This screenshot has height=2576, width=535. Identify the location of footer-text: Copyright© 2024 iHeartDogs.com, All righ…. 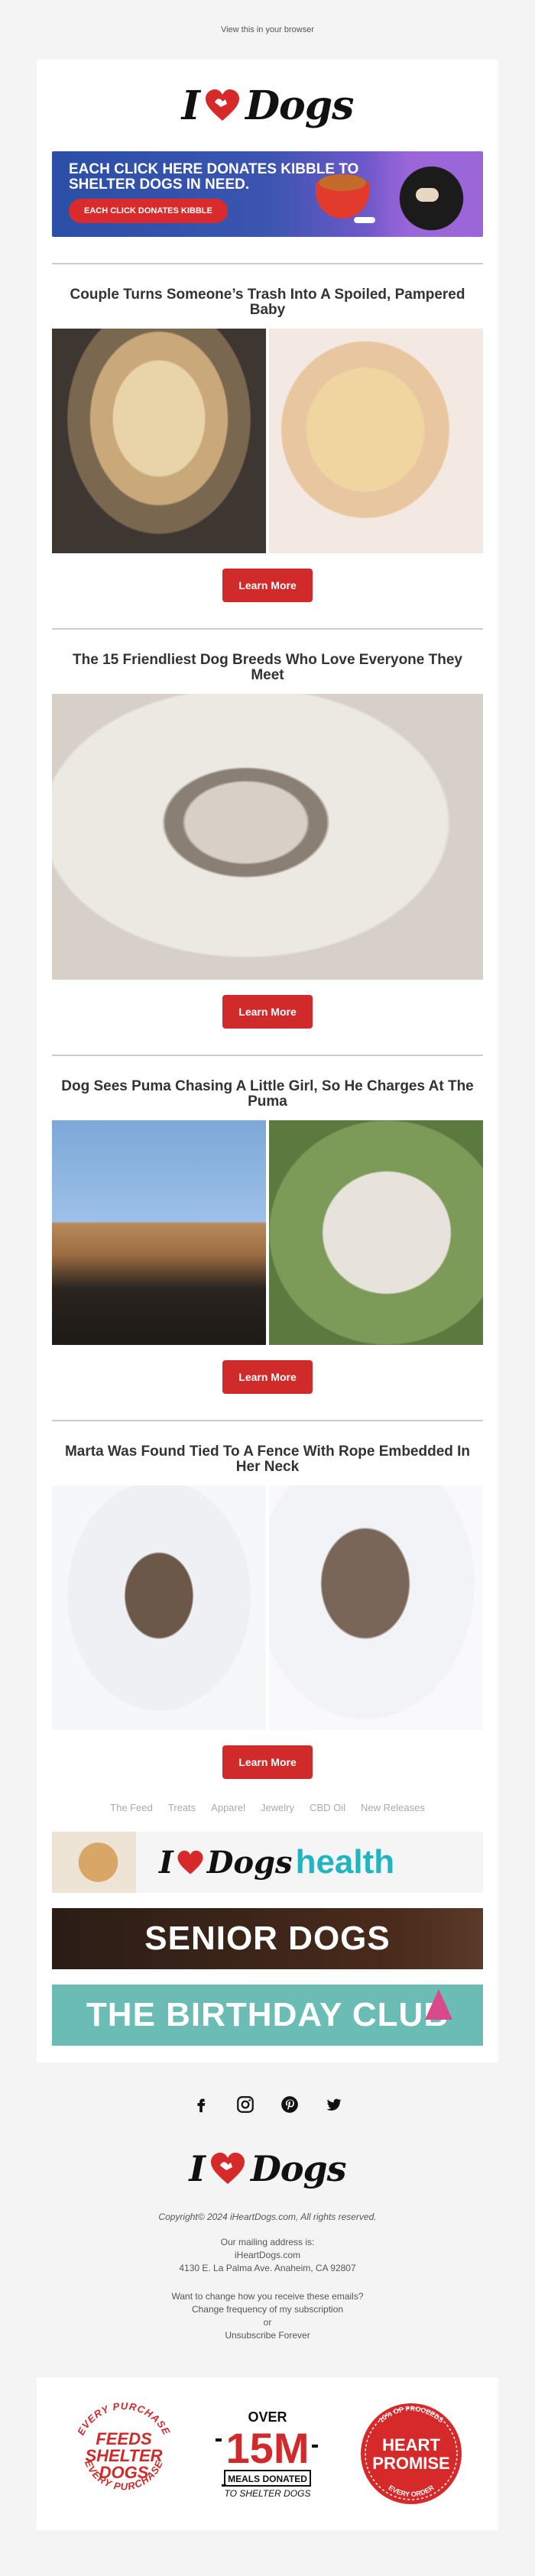
(267, 2276).